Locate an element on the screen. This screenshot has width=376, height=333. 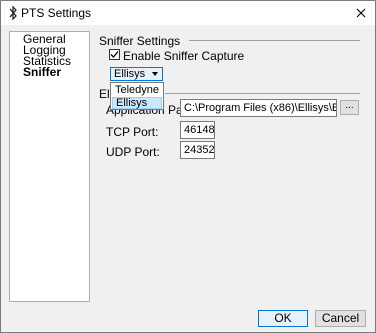
tcp-port-label: TCP Port: is located at coordinates (132, 132).